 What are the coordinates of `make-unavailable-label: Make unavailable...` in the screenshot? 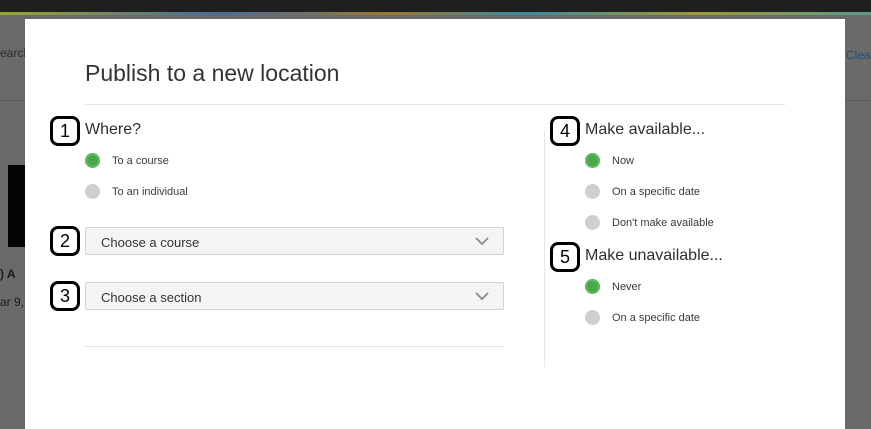 It's located at (654, 255).